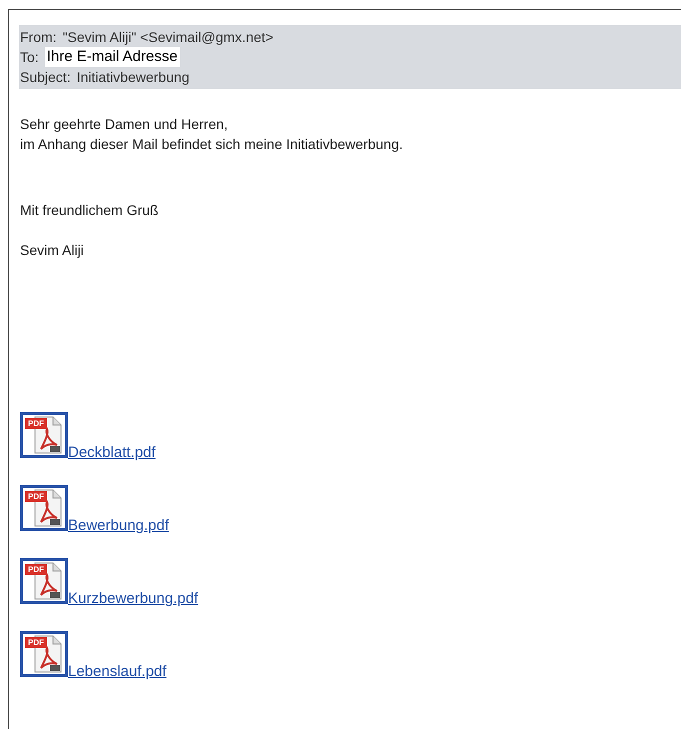 This screenshot has width=681, height=729. What do you see at coordinates (133, 77) in the screenshot?
I see `subject-text: Initiativbewerbung` at bounding box center [133, 77].